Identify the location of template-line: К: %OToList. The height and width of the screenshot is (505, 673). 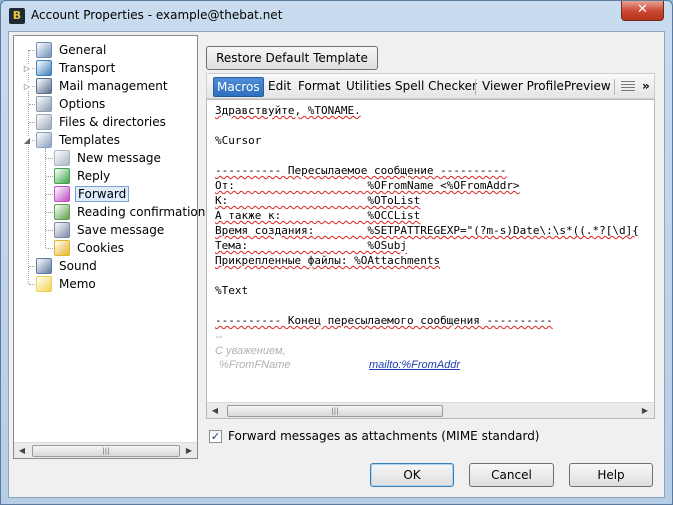
(318, 200).